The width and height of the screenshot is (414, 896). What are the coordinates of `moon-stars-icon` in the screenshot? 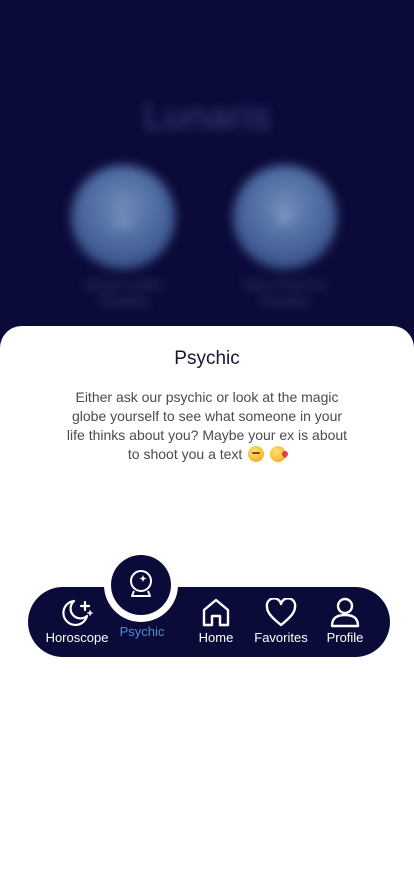 It's located at (77, 612).